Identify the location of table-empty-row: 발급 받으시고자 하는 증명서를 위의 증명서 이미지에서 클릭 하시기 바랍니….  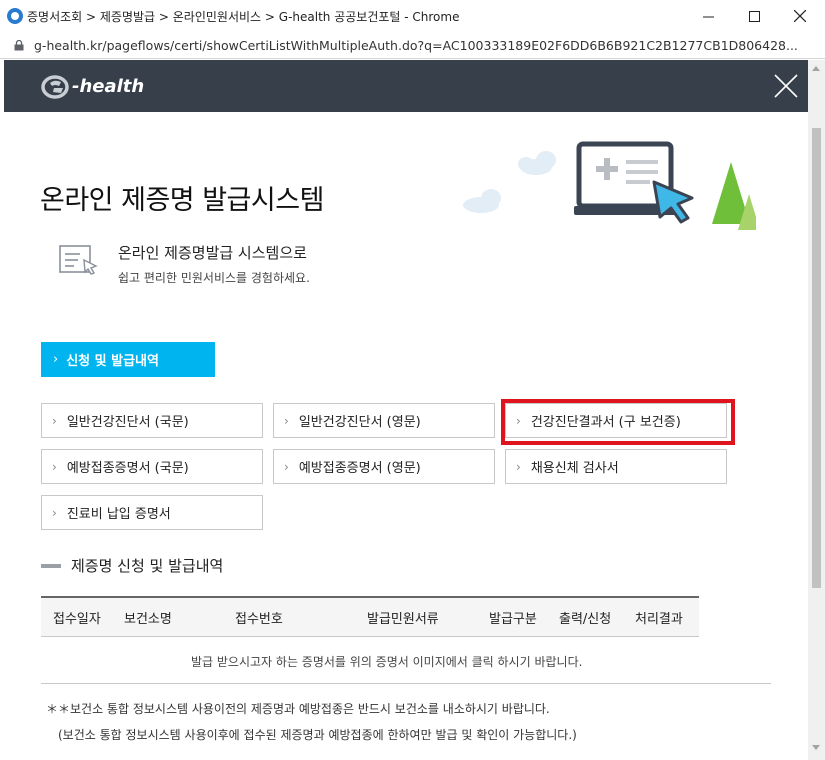
(406, 660).